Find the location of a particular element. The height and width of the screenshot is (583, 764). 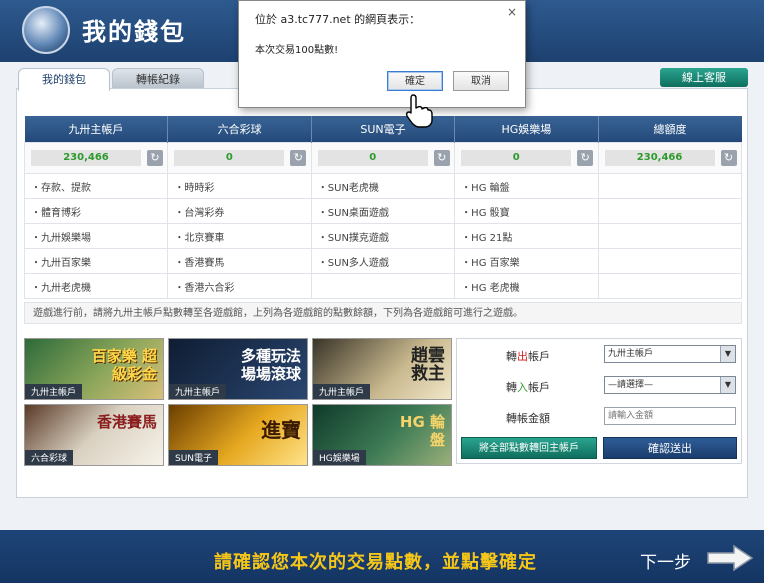

game-list-row: ・九卅百家樂 ・香港賽馬 ・SUN多人遊戲 ・HG 百家樂 is located at coordinates (383, 261).